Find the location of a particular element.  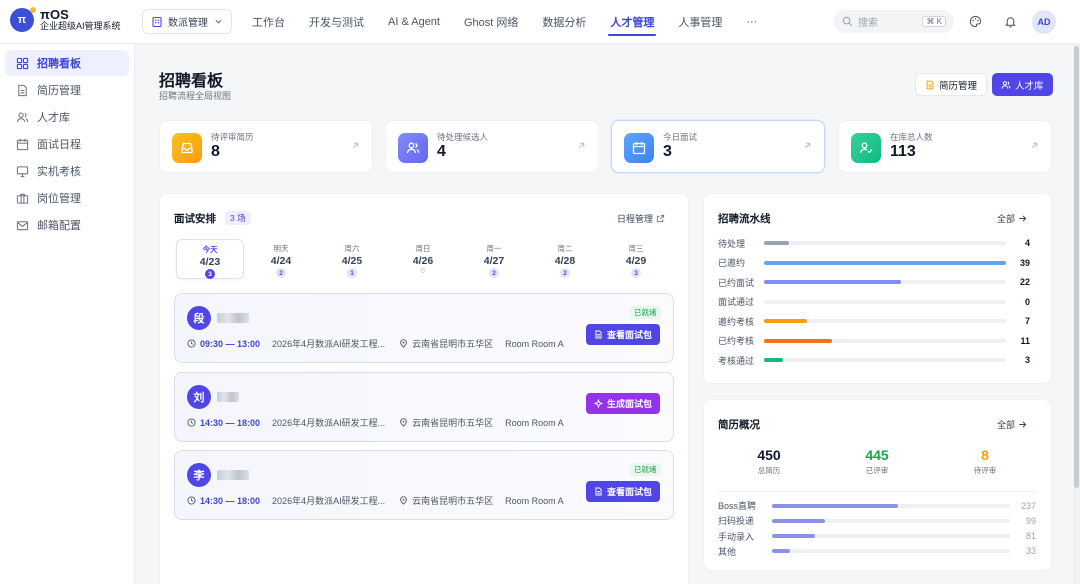

resume-source-row: 其他 33 is located at coordinates (877, 551).